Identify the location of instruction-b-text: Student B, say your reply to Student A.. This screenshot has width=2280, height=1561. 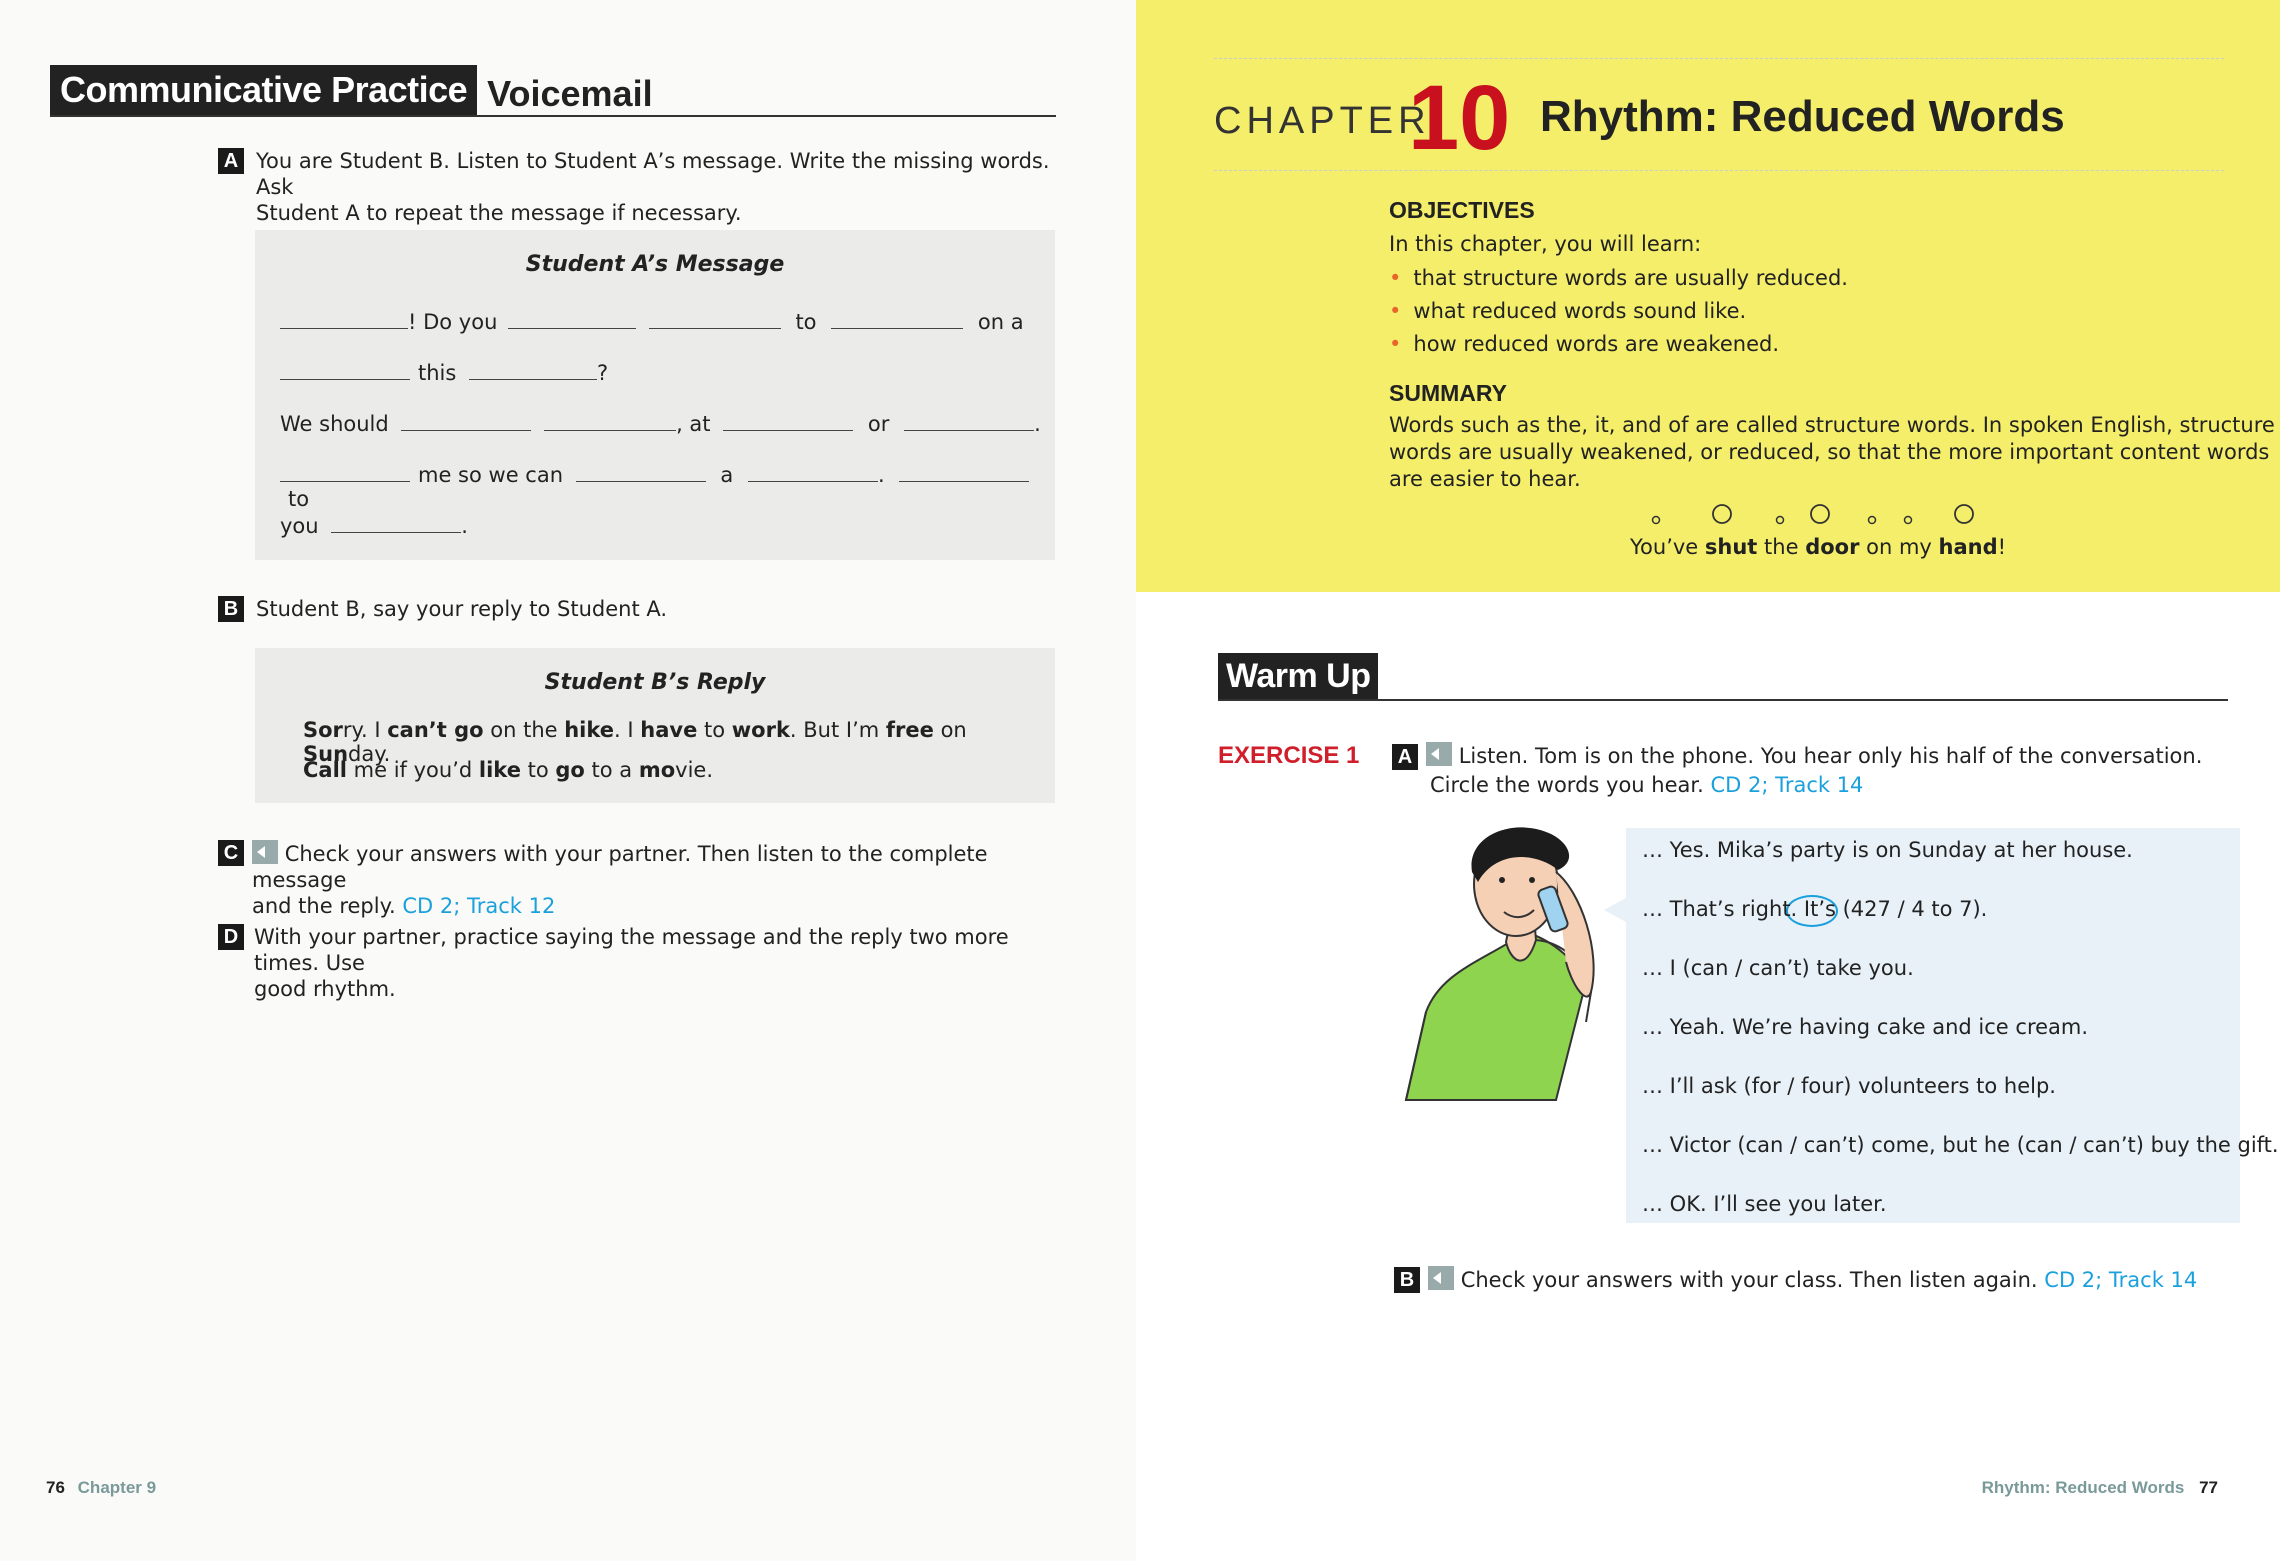
(462, 609).